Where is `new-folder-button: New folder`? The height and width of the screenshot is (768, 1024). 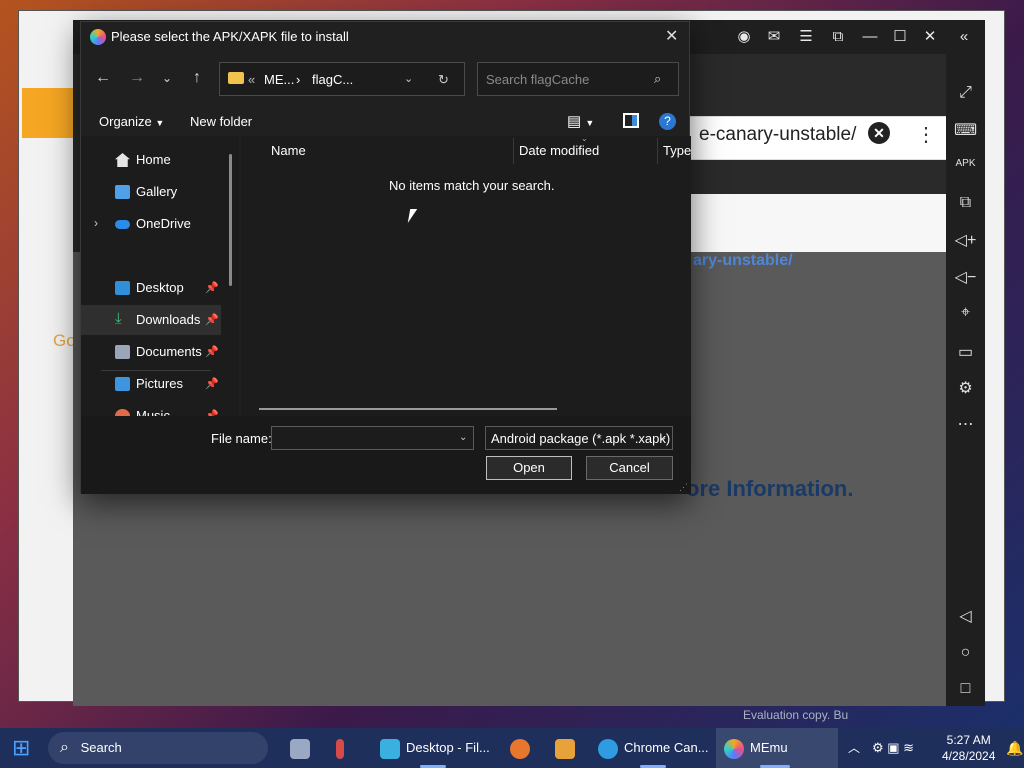 new-folder-button: New folder is located at coordinates (221, 121).